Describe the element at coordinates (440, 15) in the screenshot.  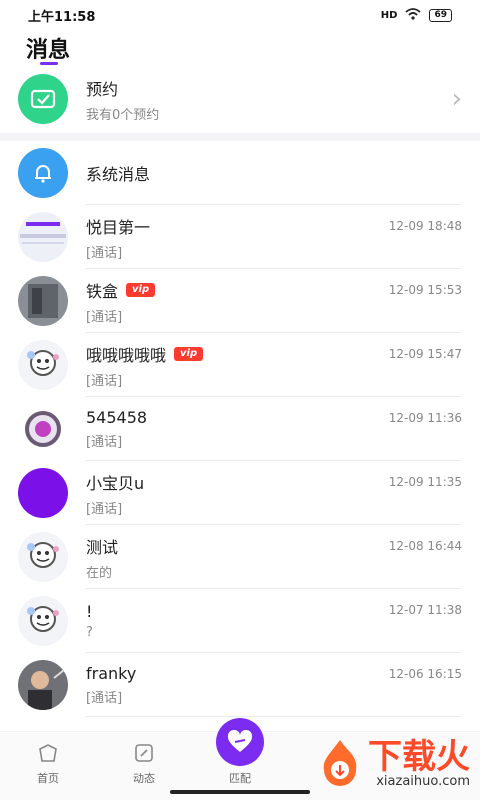
I see `battery-icon: 69` at that location.